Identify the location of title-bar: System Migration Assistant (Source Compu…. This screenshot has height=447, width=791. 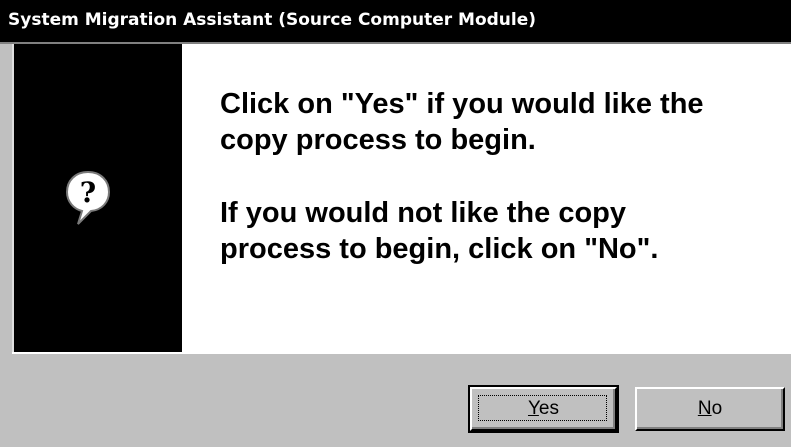
(395, 22).